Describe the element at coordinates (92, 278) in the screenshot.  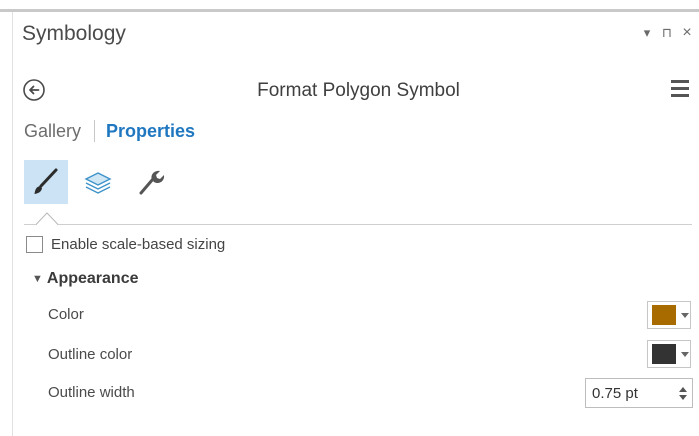
I see `appearance-label: Appearance` at that location.